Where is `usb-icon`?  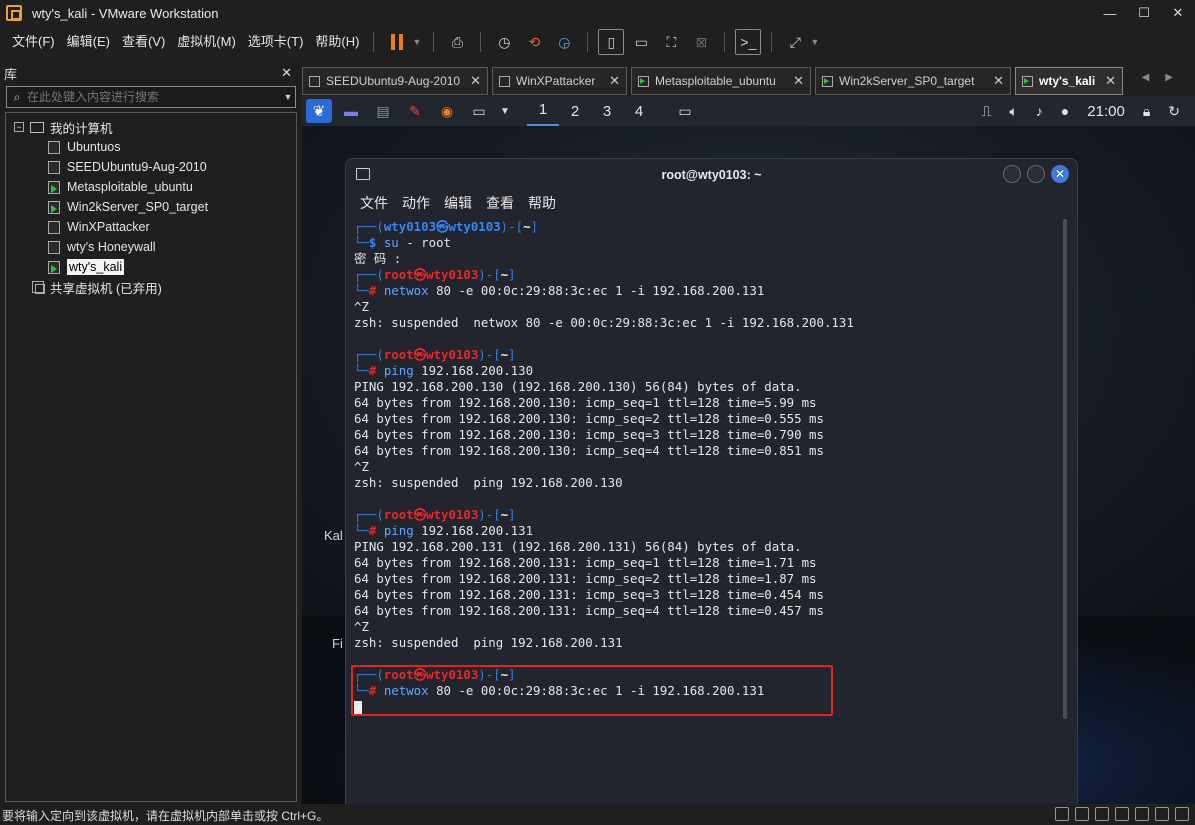 usb-icon is located at coordinates (1122, 814).